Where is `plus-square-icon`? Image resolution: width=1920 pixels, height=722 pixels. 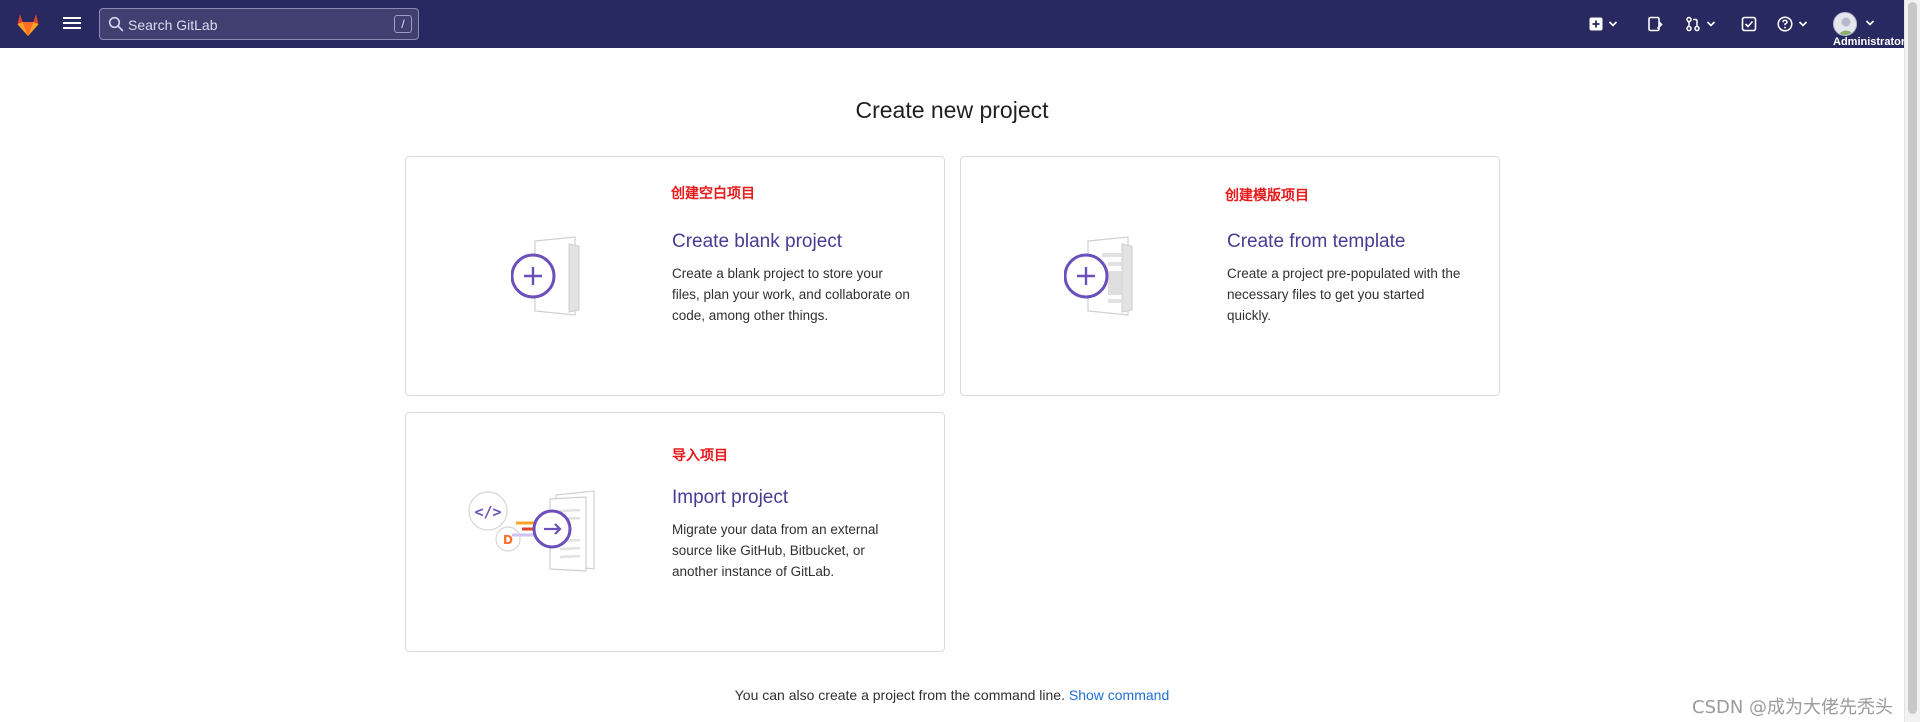
plus-square-icon is located at coordinates (1596, 24).